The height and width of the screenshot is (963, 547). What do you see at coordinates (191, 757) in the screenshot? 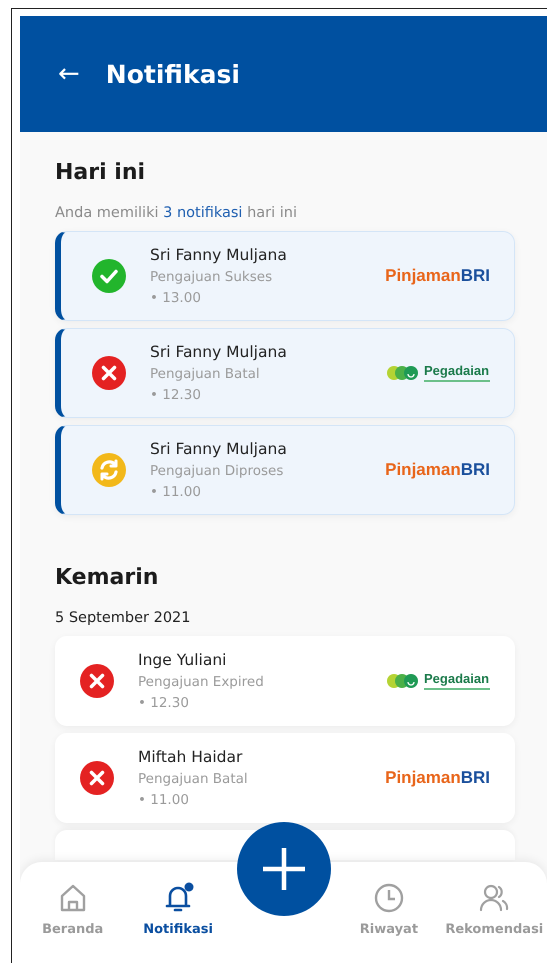
I see `sender-name: Miftah Haidar` at bounding box center [191, 757].